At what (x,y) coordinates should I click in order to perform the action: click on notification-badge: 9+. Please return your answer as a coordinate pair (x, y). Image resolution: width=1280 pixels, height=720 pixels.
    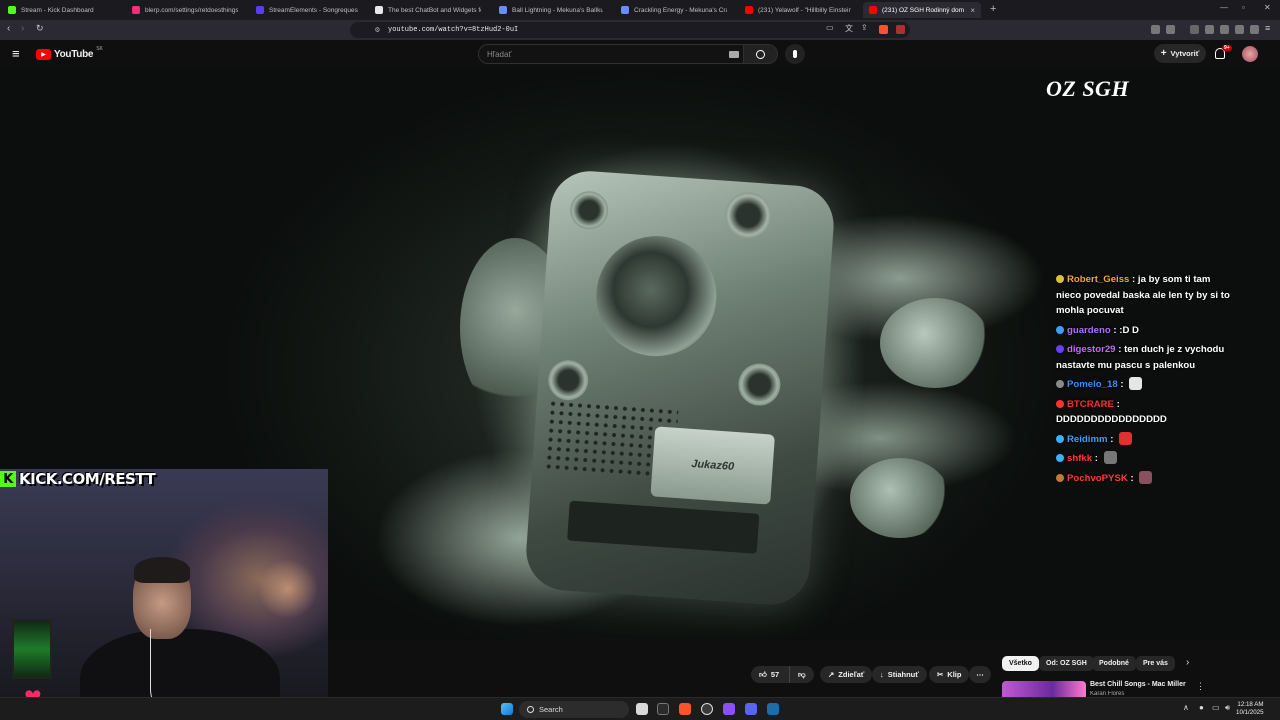
    Looking at the image, I should click on (1227, 48).